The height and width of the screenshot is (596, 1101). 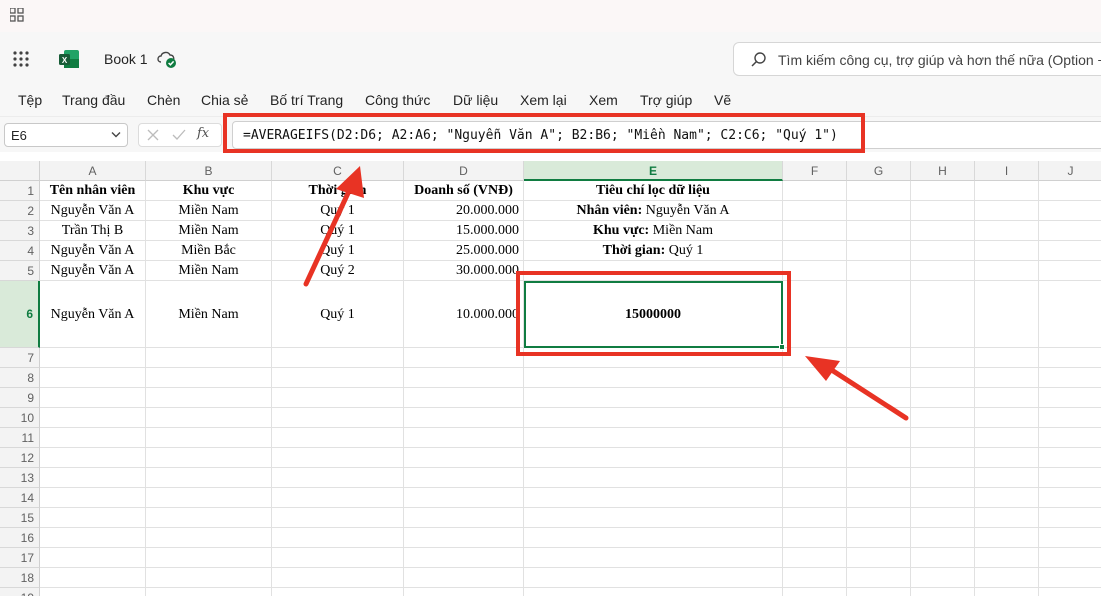 I want to click on row-header: 1, so click(x=20, y=191).